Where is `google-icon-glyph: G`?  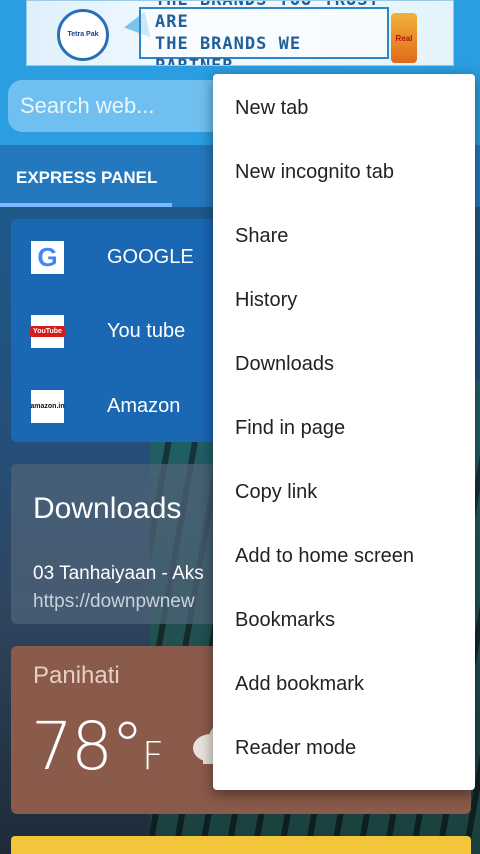
google-icon-glyph: G is located at coordinates (47, 256).